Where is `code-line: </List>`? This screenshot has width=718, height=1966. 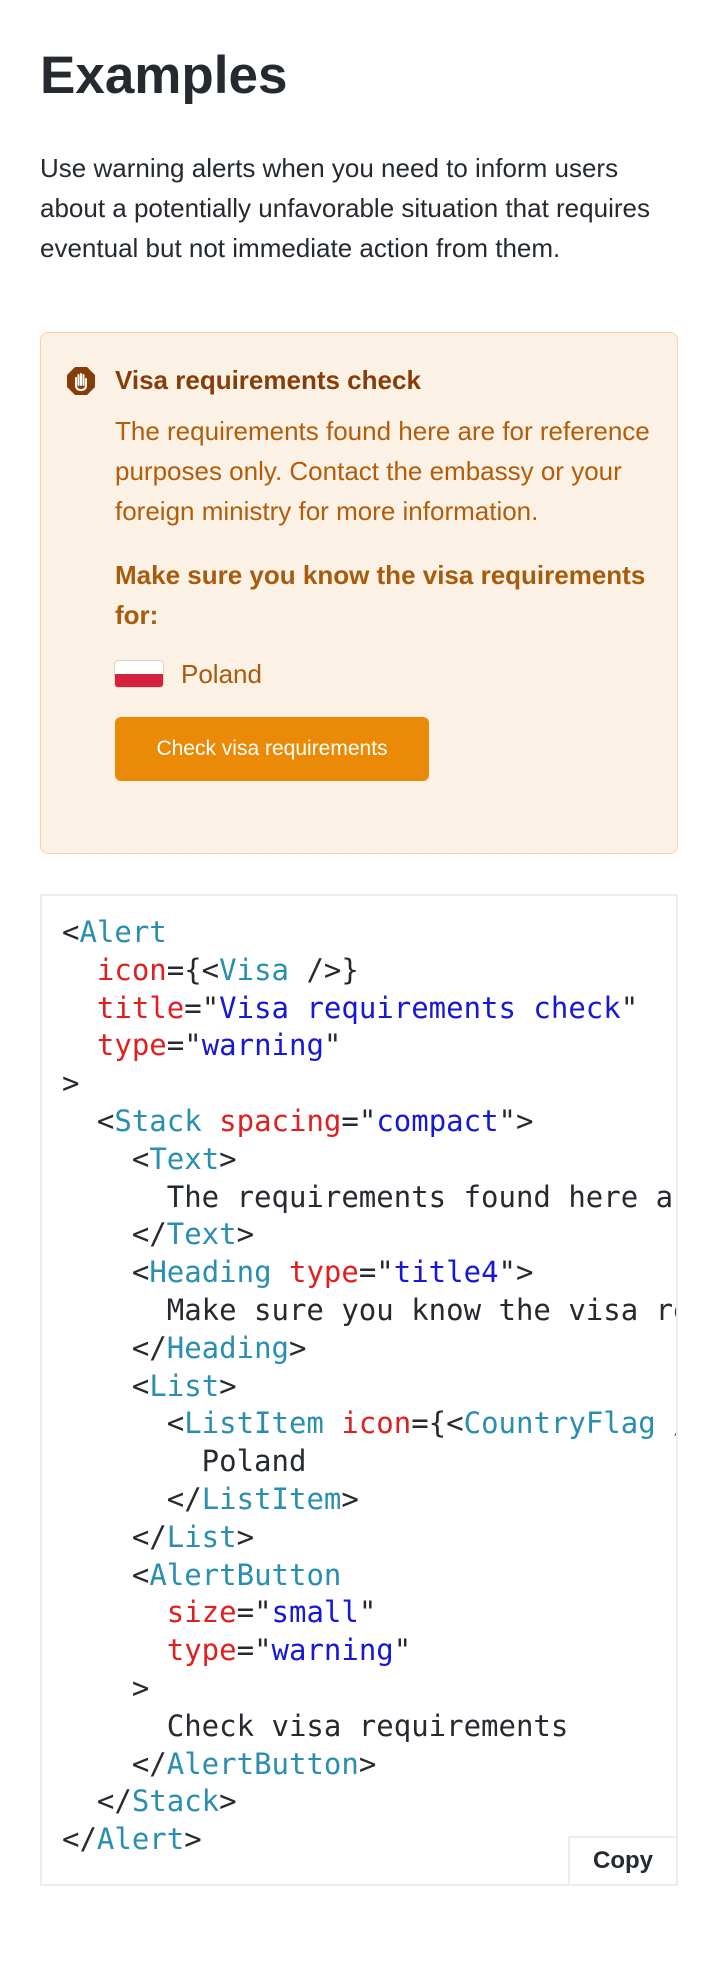 code-line: </List> is located at coordinates (158, 1536).